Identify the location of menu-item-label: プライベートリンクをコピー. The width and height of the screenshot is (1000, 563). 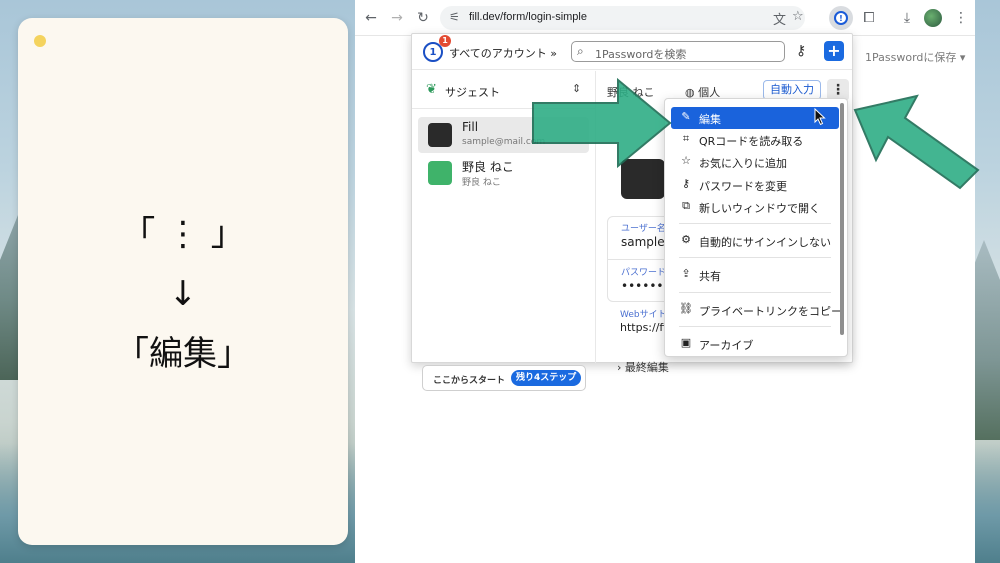
(770, 311).